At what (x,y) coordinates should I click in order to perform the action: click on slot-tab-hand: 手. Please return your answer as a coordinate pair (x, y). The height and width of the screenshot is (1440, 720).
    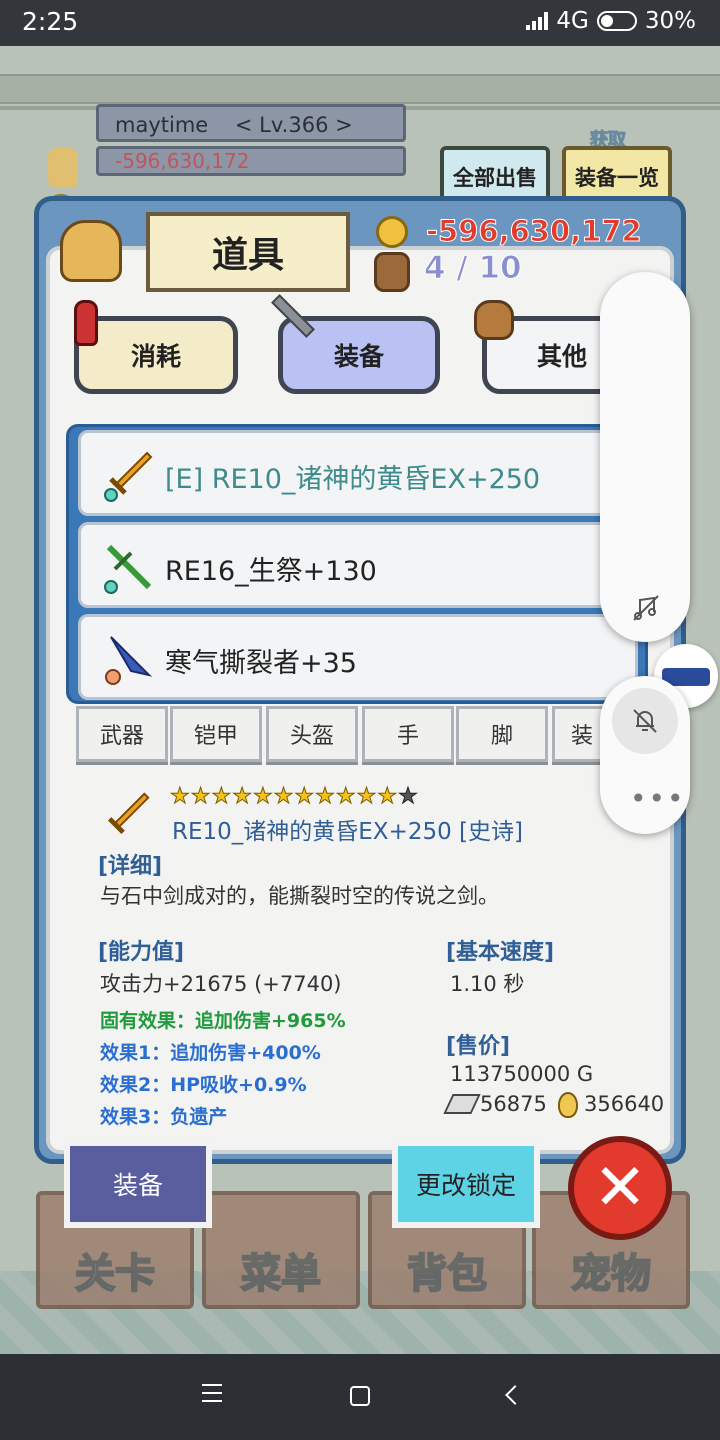
    Looking at the image, I should click on (408, 734).